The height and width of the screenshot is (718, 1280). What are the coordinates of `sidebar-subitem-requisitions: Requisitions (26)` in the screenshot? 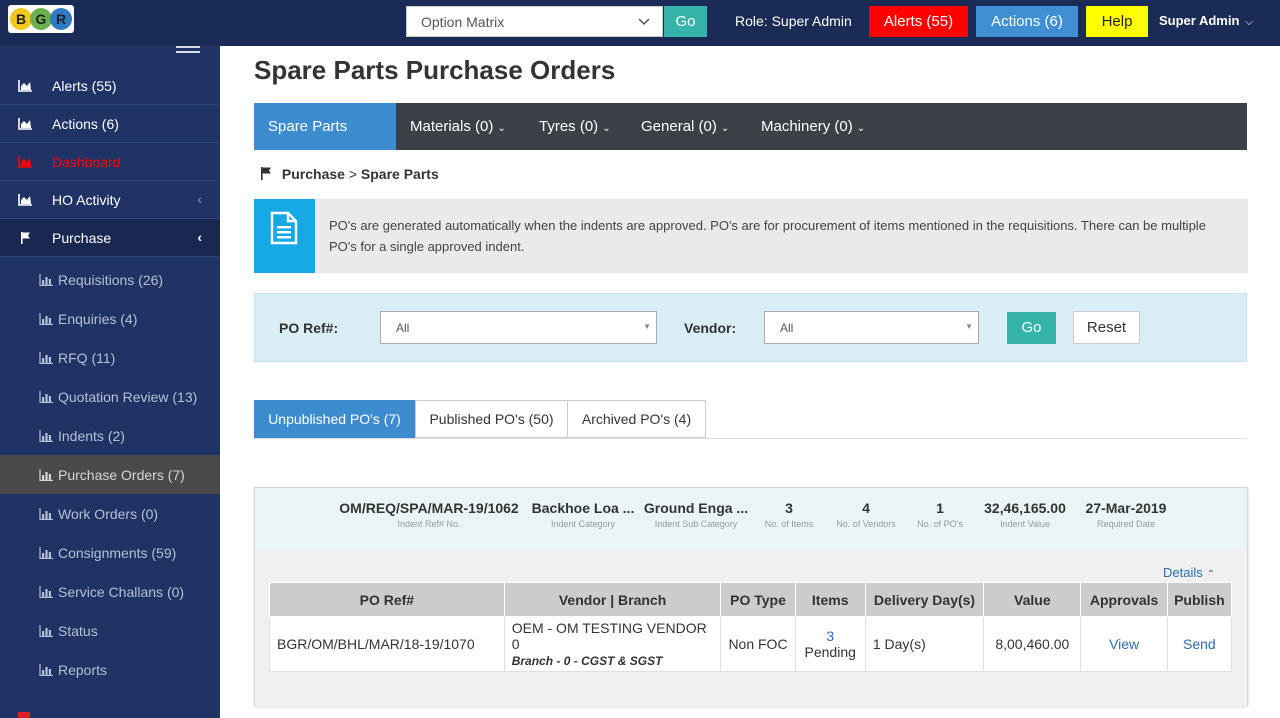 It's located at (110, 279).